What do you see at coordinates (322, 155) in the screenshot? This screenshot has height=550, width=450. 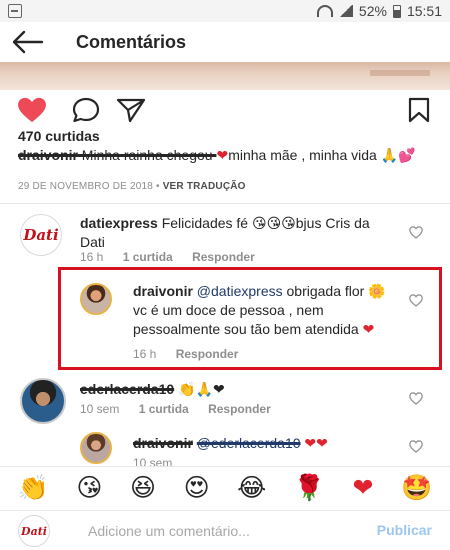 I see `caption-text: minha mãe , minha vida 🙏💕` at bounding box center [322, 155].